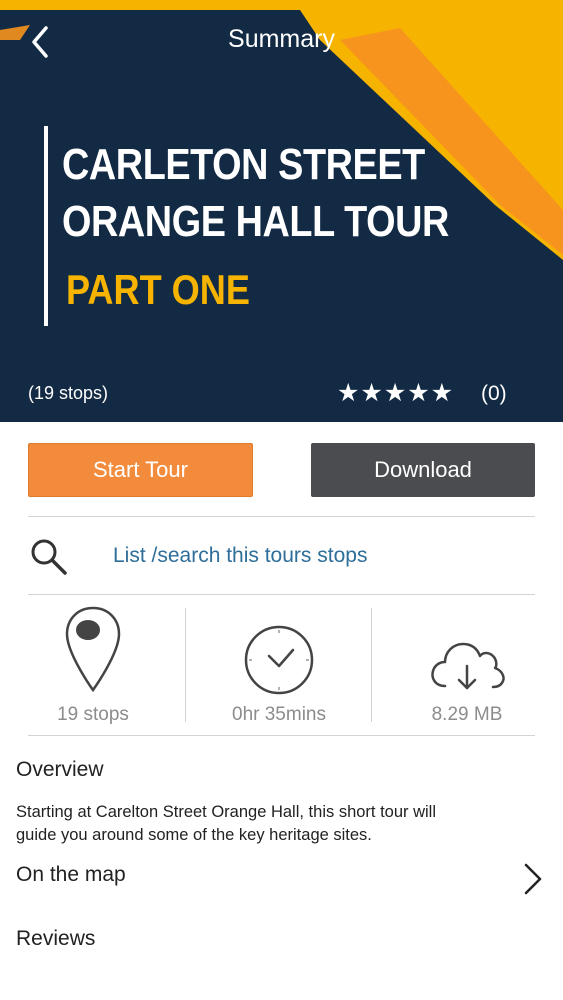 This screenshot has height=1000, width=563. I want to click on stat-size: 8.29 MB, so click(467, 664).